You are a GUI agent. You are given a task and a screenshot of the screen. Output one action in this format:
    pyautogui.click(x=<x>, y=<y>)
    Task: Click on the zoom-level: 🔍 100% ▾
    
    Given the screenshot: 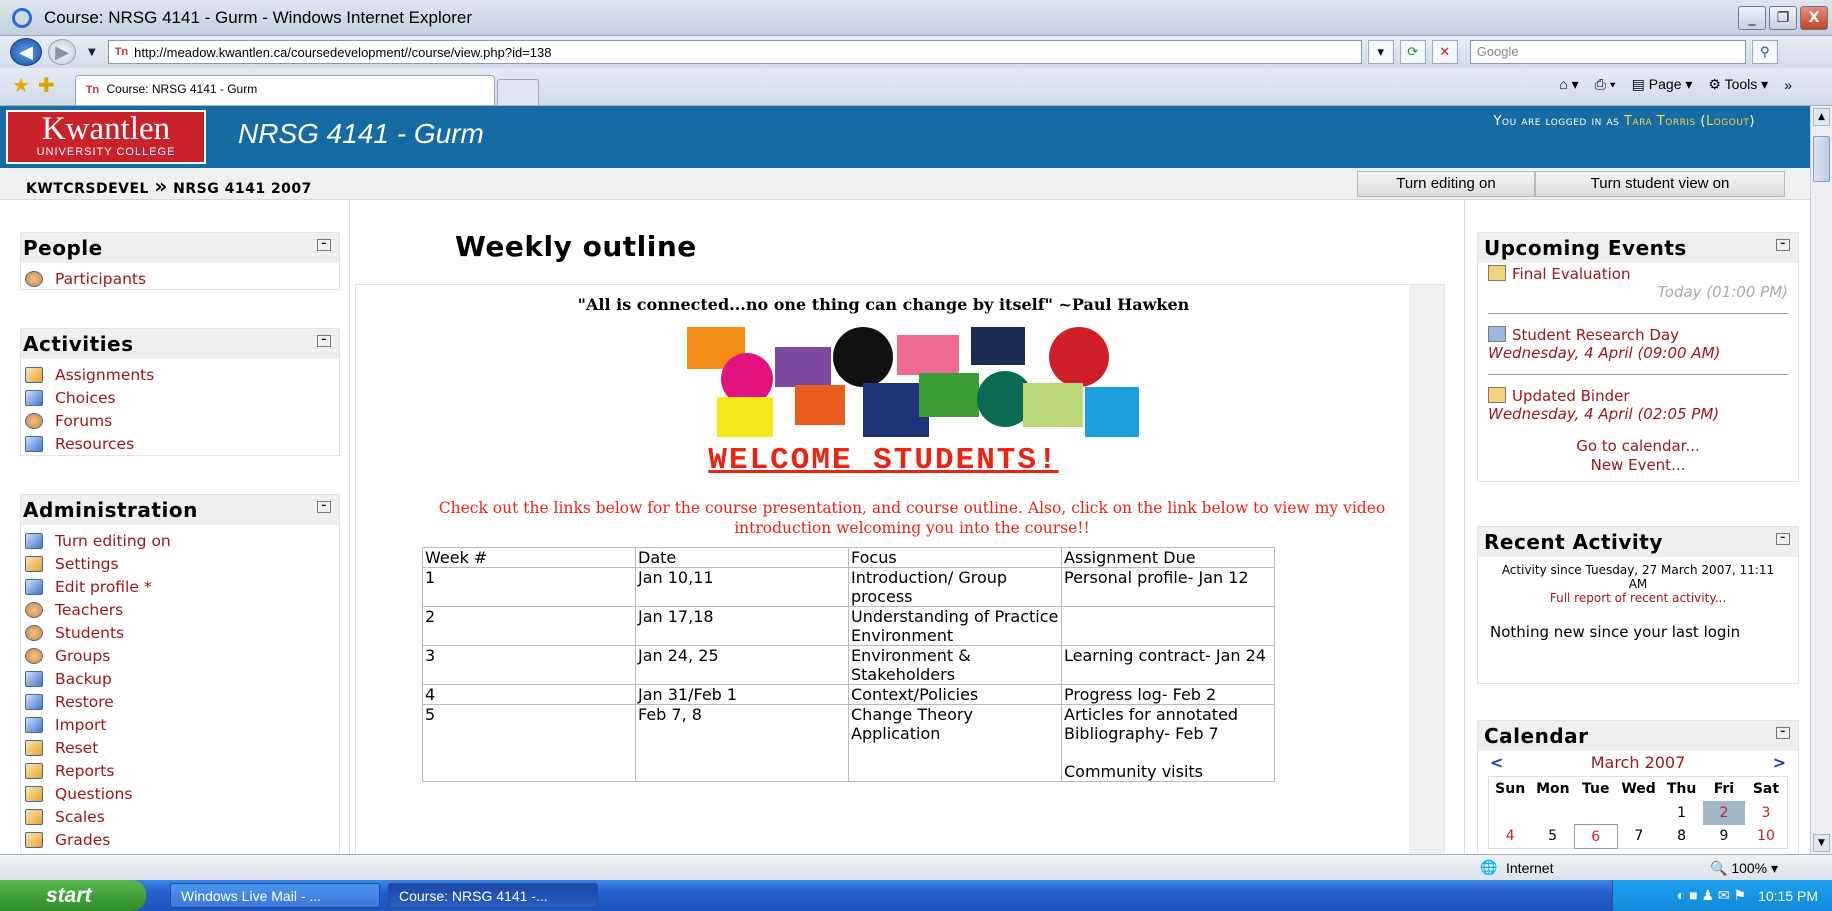 What is the action you would take?
    pyautogui.click(x=1744, y=868)
    